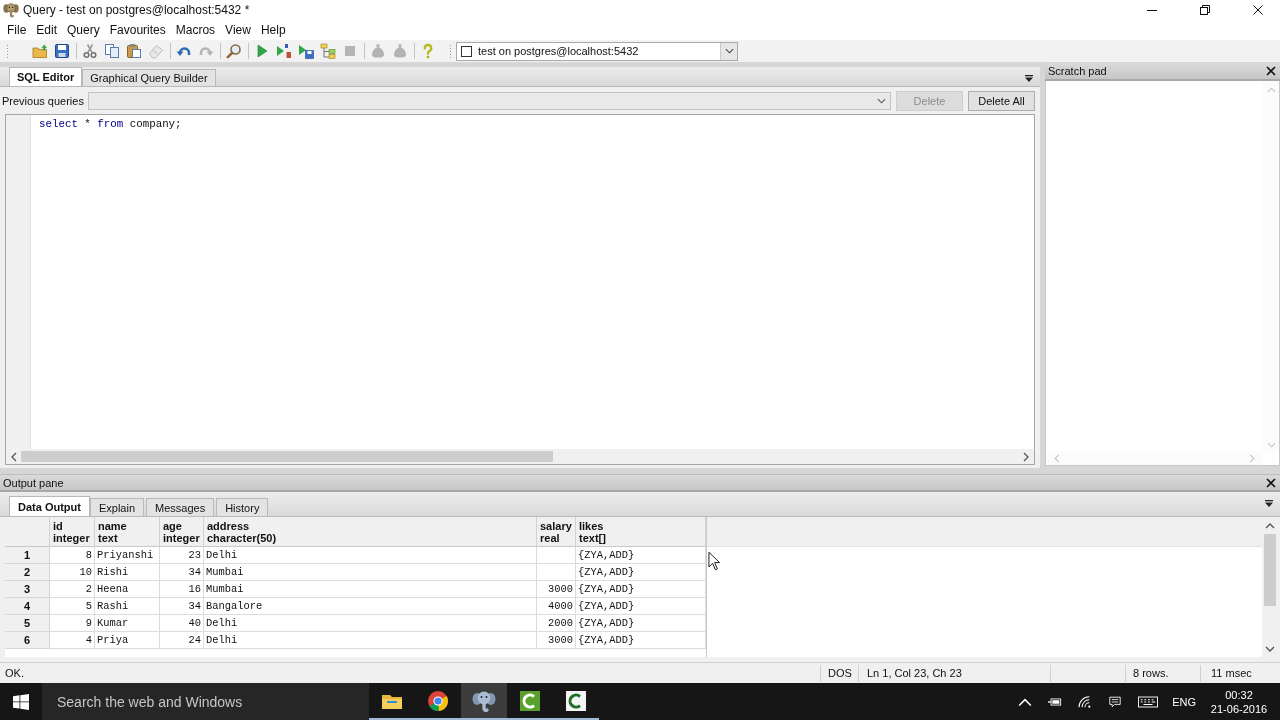 The width and height of the screenshot is (1280, 720). Describe the element at coordinates (83, 30) in the screenshot. I see `menu-item: Query` at that location.